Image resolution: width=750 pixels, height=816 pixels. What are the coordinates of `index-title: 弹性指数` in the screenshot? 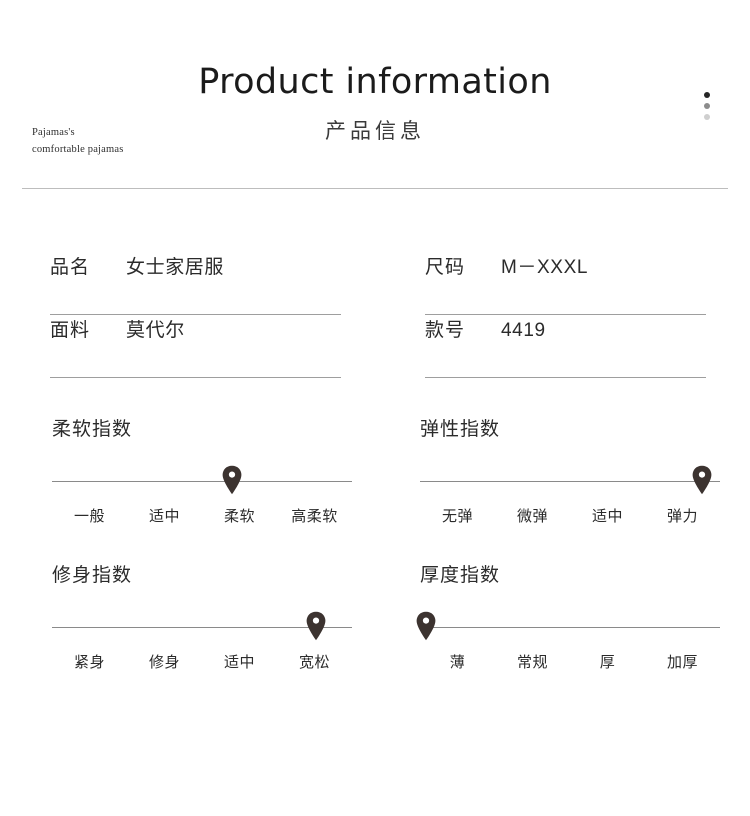 It's located at (460, 429).